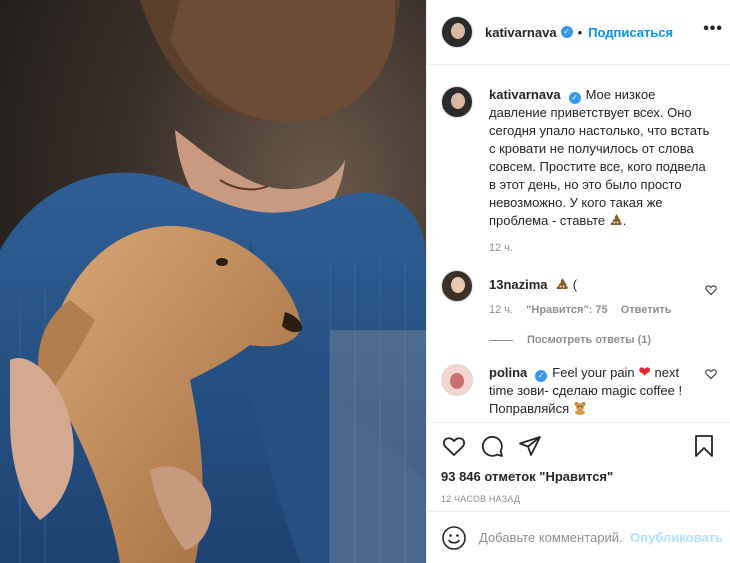  I want to click on comment-text: (, so click(573, 284).